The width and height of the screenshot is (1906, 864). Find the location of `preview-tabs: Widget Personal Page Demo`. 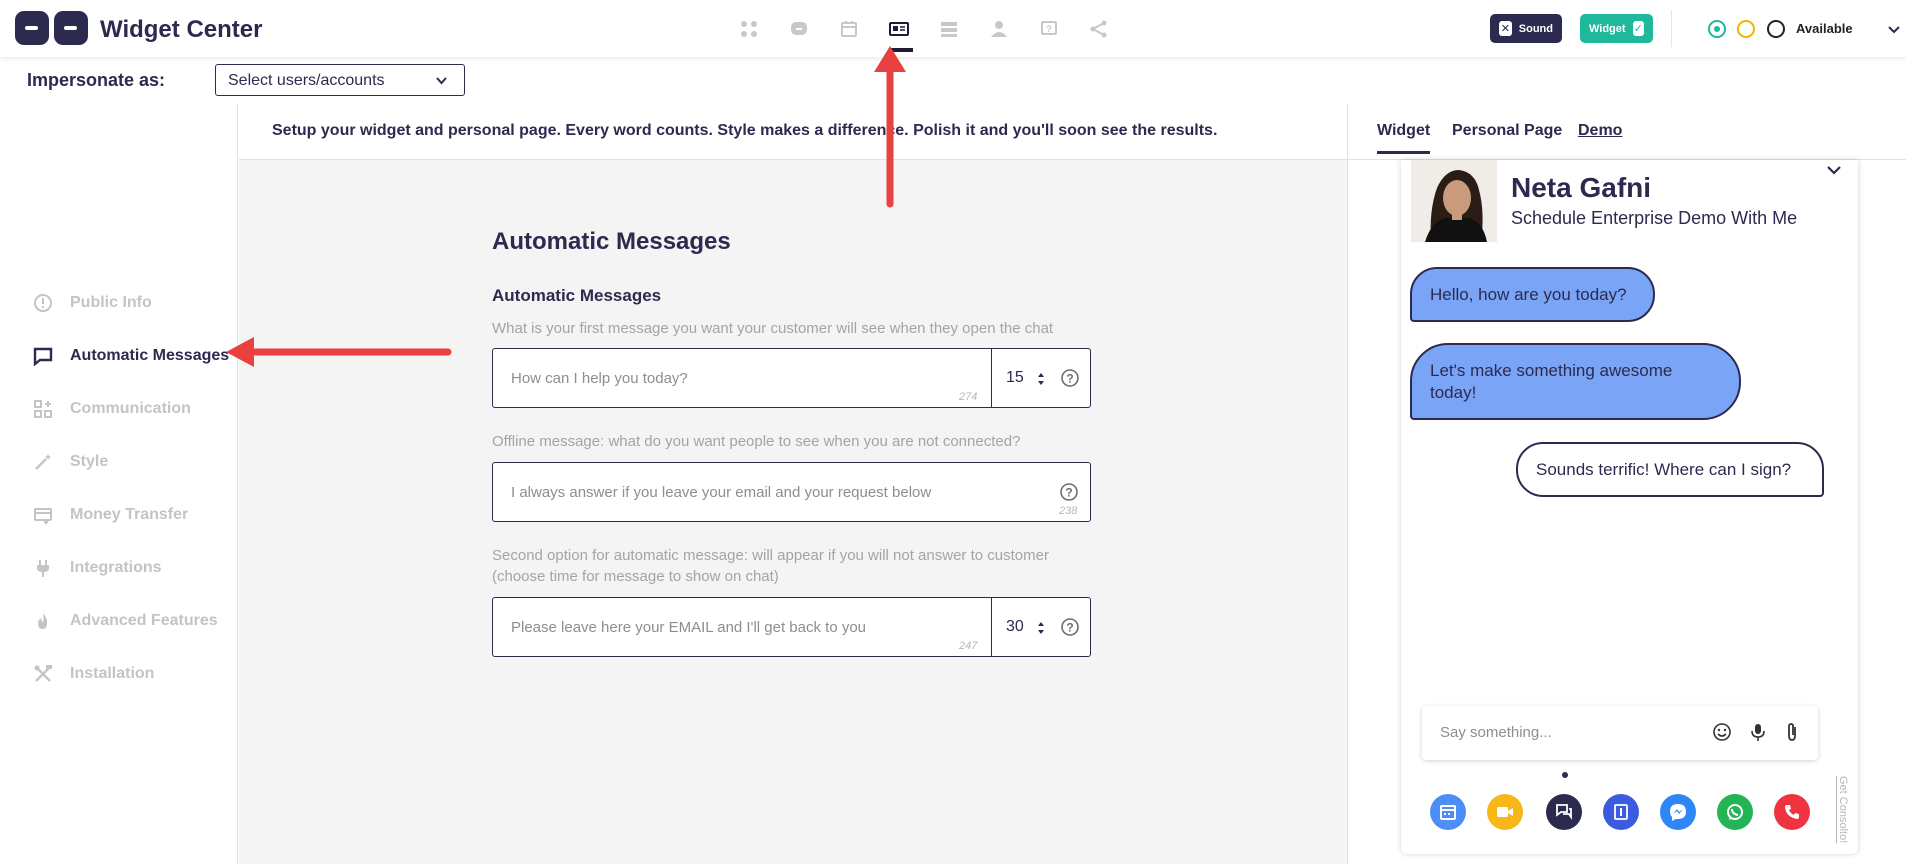

preview-tabs: Widget Personal Page Demo is located at coordinates (1627, 132).